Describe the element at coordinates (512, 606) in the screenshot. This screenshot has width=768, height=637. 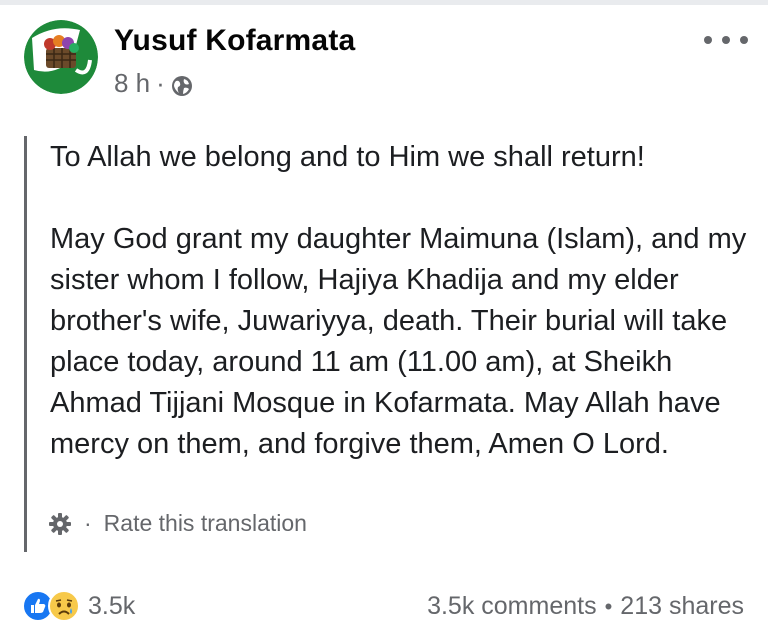
I see `comments-count: 3.5k comments` at that location.